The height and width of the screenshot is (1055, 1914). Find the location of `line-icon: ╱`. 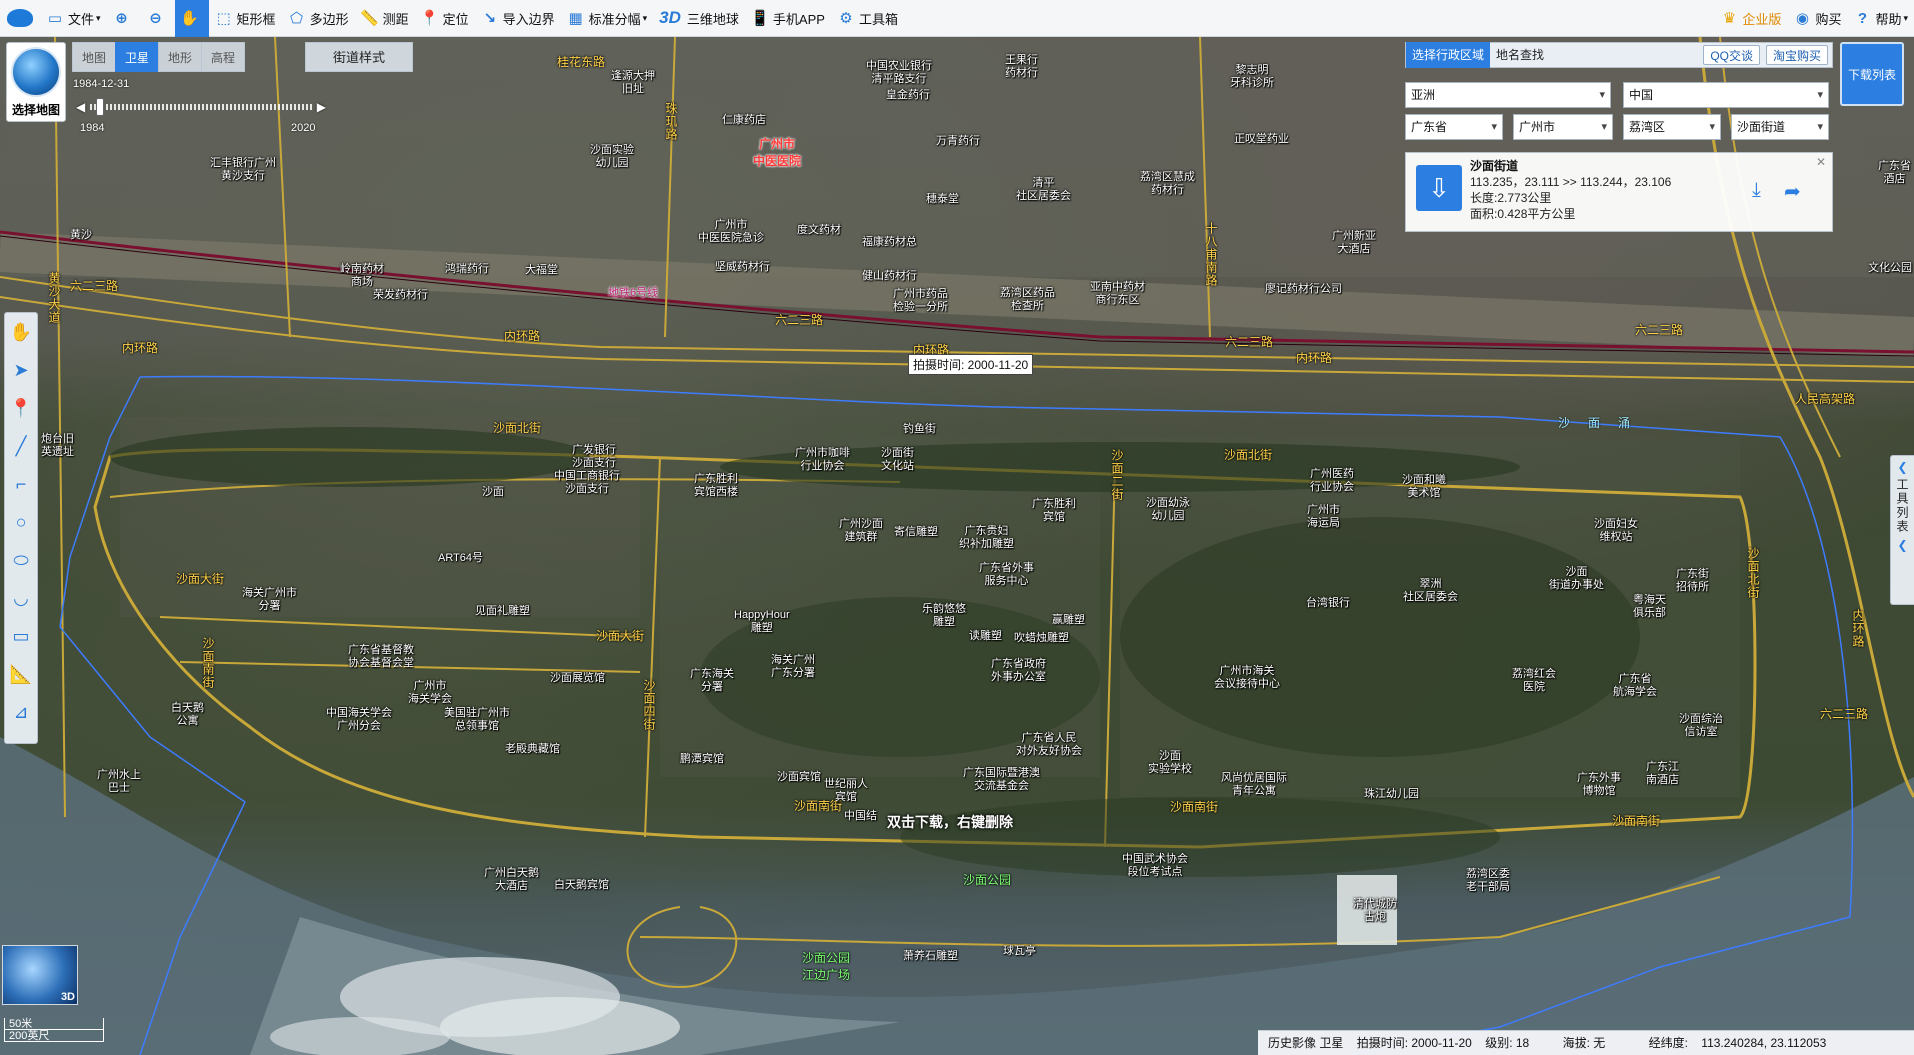

line-icon: ╱ is located at coordinates (21, 446).